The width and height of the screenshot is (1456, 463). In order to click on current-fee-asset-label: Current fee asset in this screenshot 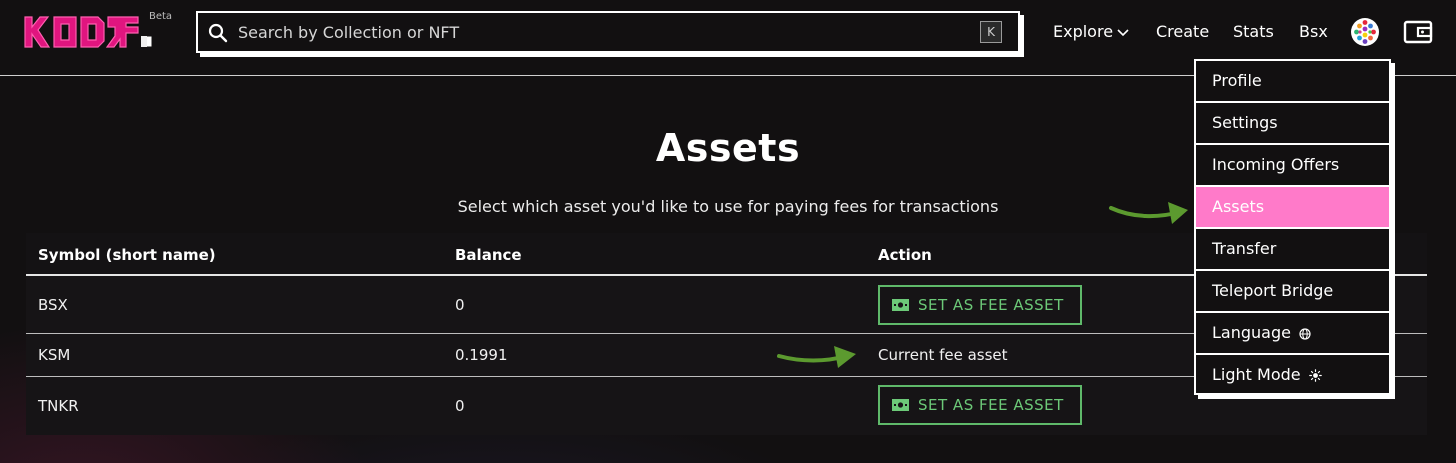, I will do `click(943, 355)`.